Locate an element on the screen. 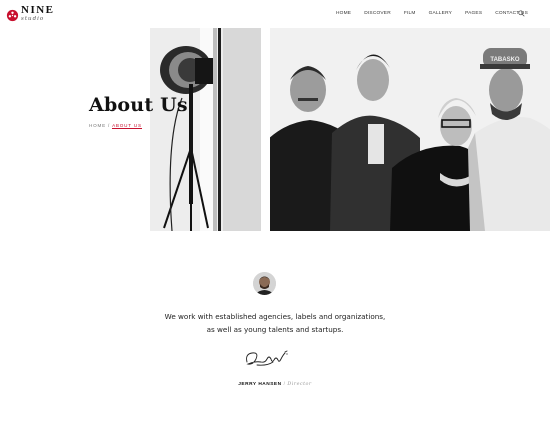  breadcrumb: HOME / ABOUT US is located at coordinates (115, 126).